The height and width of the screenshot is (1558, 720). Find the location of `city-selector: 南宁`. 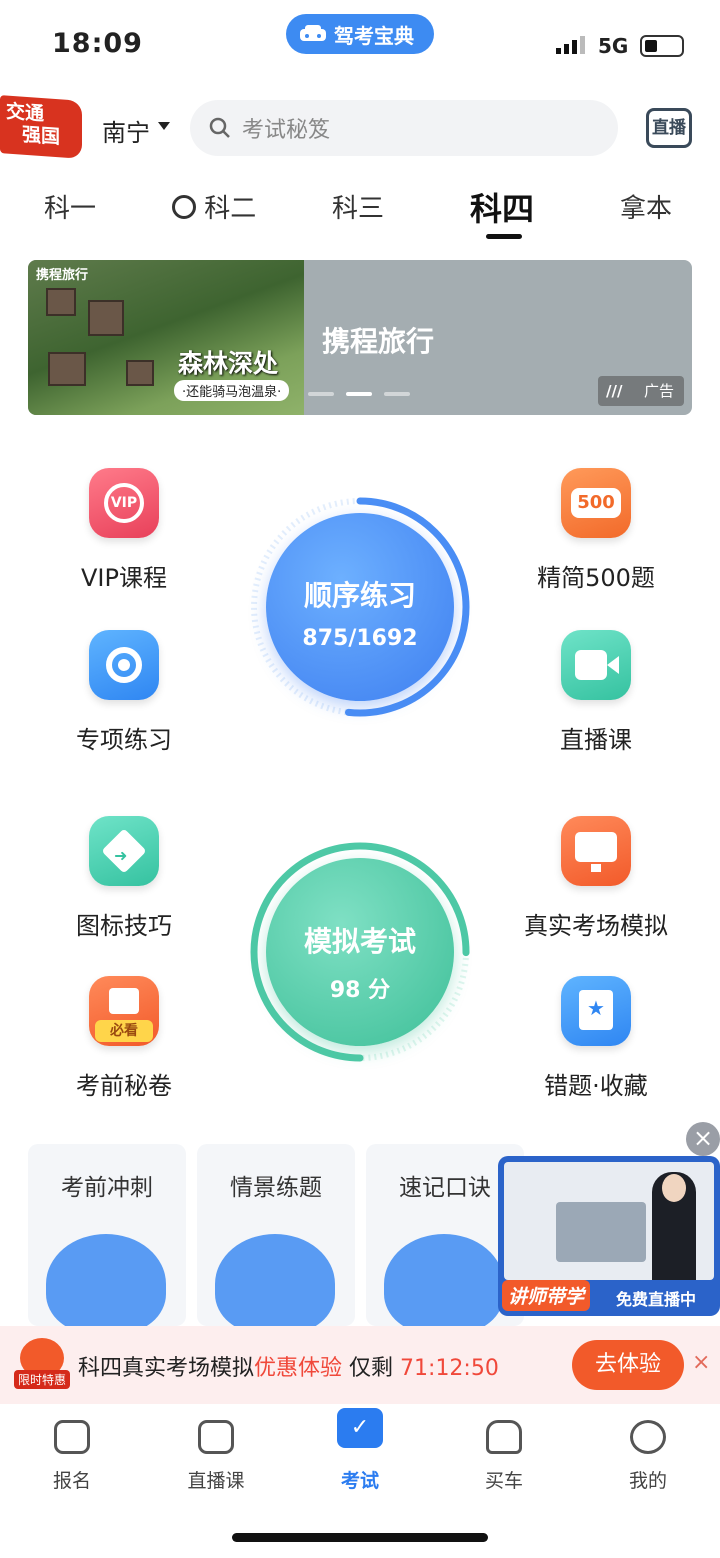

city-selector: 南宁 is located at coordinates (126, 130).